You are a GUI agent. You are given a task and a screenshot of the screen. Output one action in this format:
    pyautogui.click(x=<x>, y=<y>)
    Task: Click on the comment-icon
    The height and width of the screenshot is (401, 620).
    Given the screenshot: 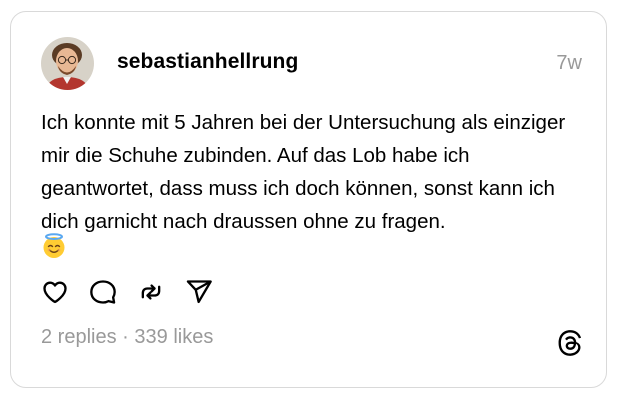 What is the action you would take?
    pyautogui.click(x=103, y=292)
    